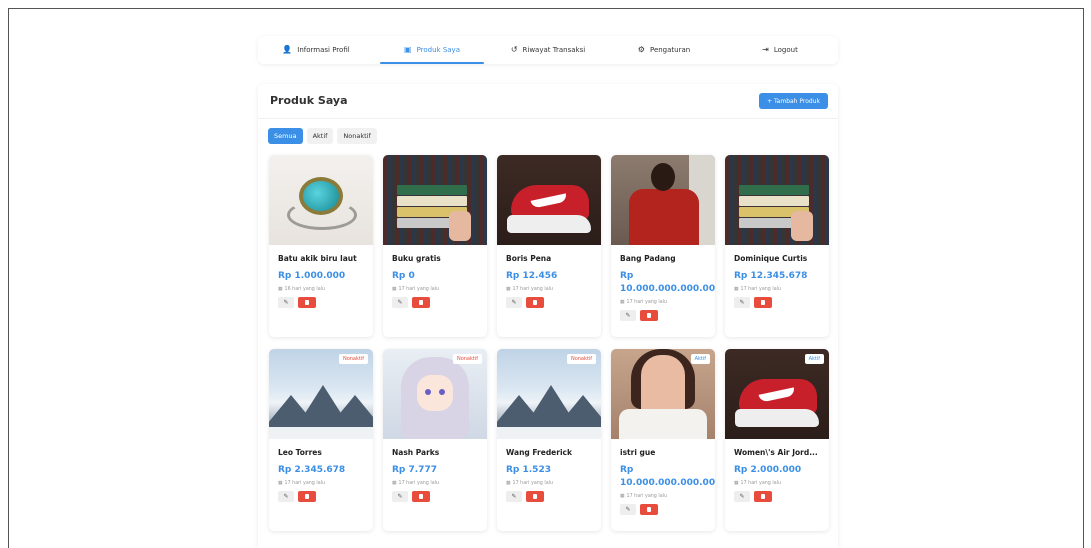  What do you see at coordinates (771, 258) in the screenshot?
I see `product-name: Dominique Curtis` at bounding box center [771, 258].